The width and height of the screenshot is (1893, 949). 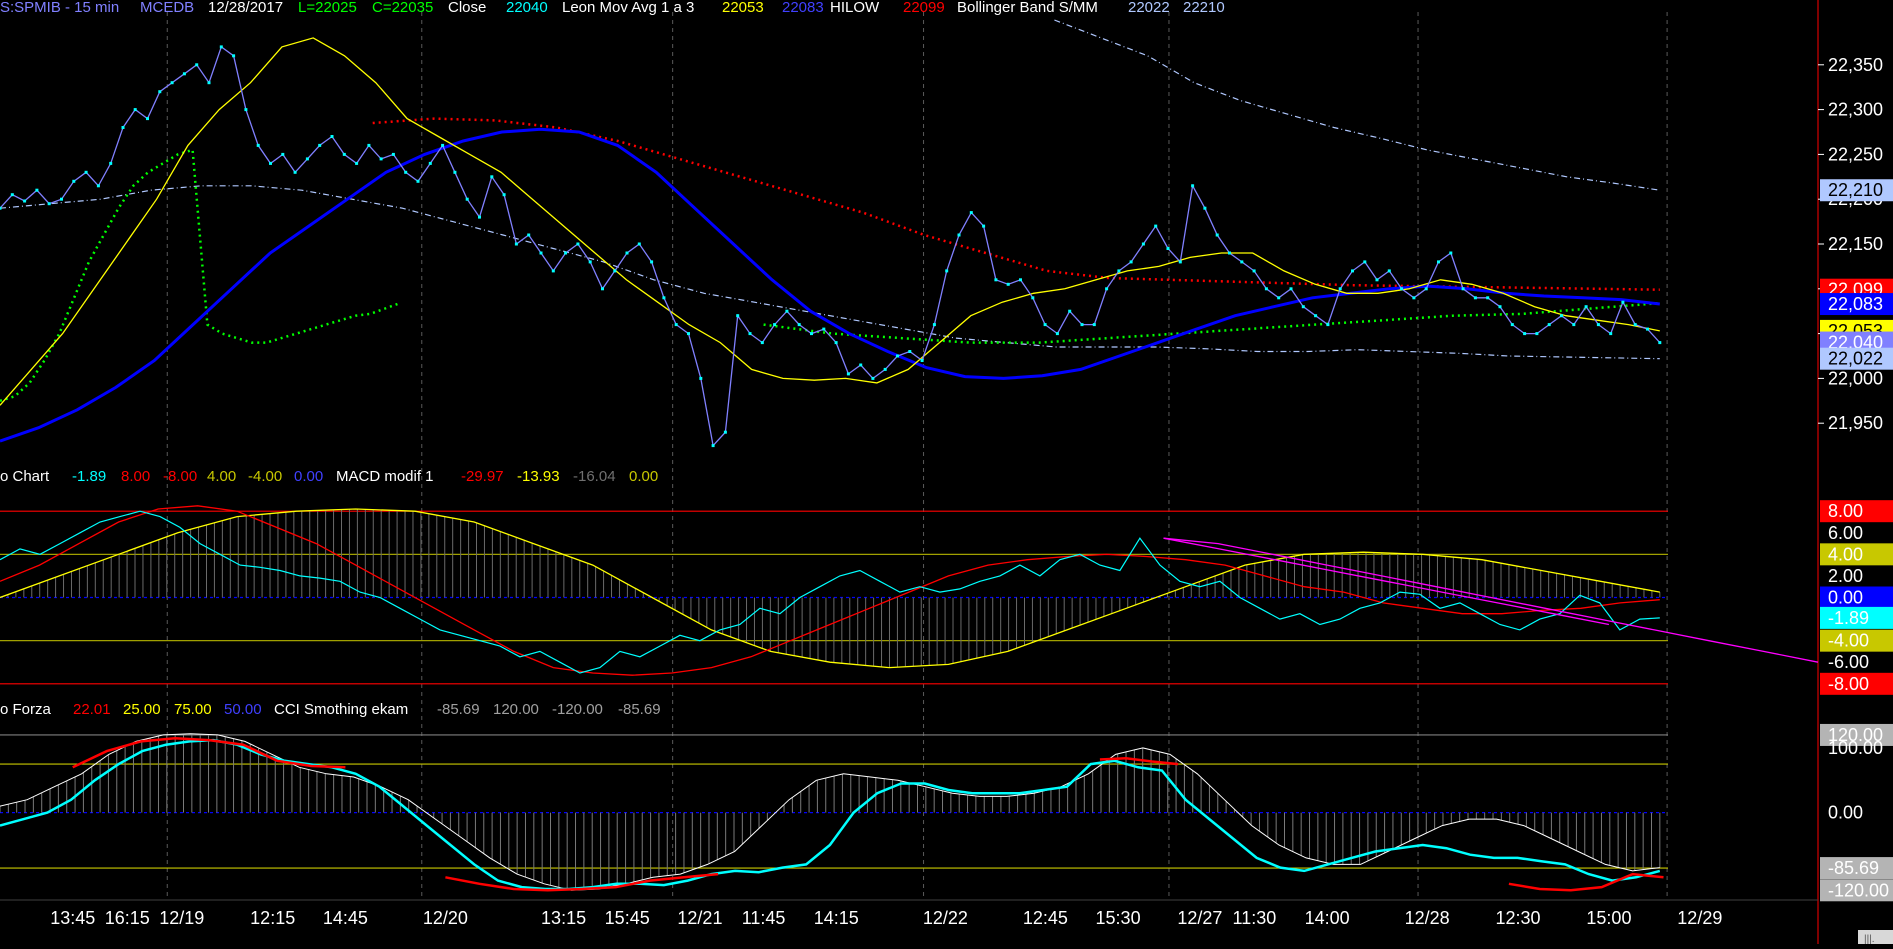 I want to click on macd-v2: 8.00, so click(x=135, y=476).